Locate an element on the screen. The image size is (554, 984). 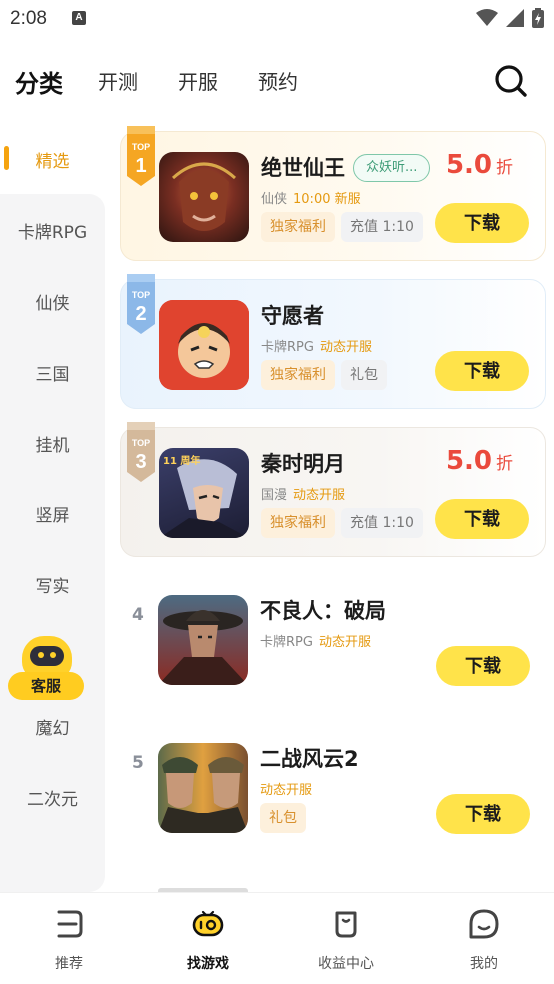
game-meta: 国漫 动态开服 is located at coordinates (303, 493).